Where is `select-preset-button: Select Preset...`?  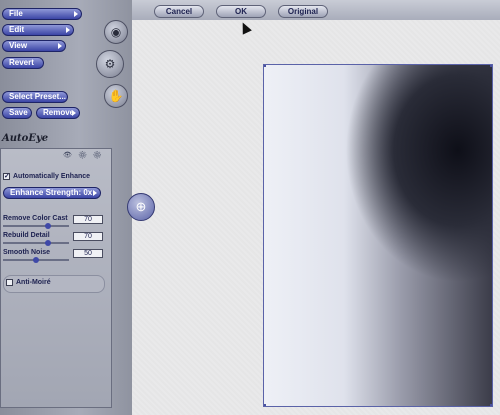
select-preset-button: Select Preset... is located at coordinates (35, 97).